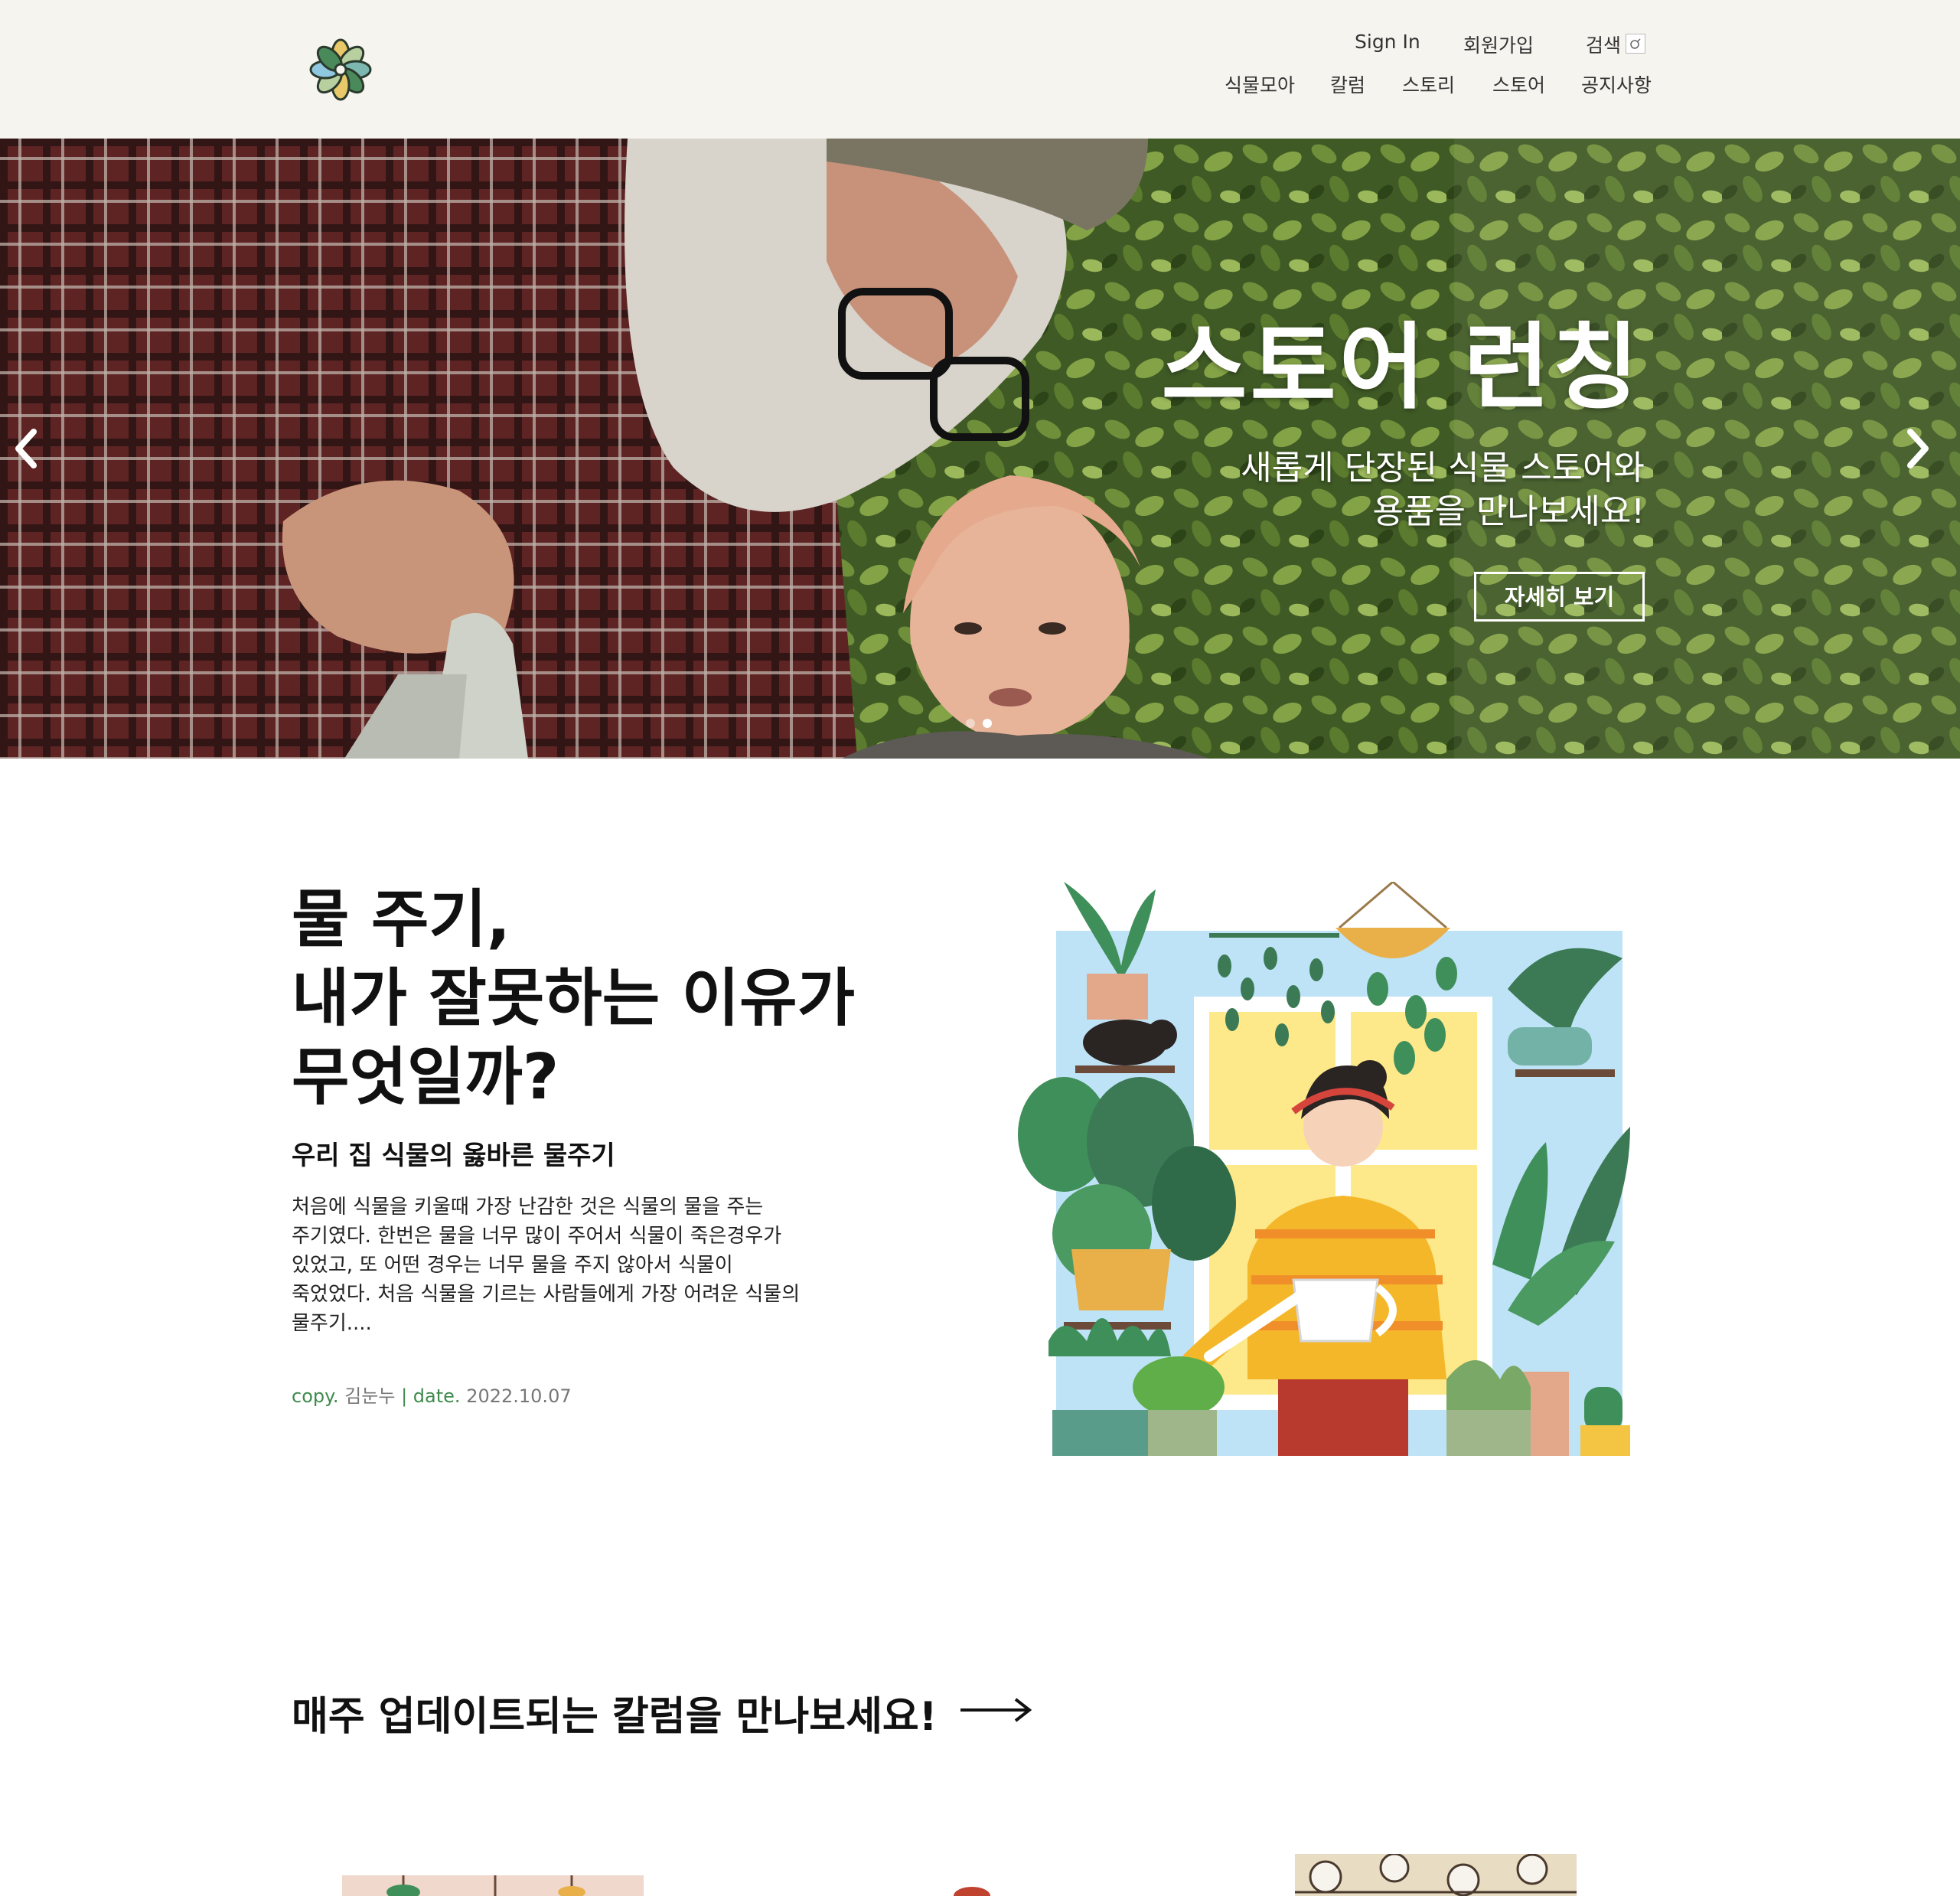 The width and height of the screenshot is (1960, 1896). Describe the element at coordinates (1347, 83) in the screenshot. I see `nav-column: 칼럼` at that location.